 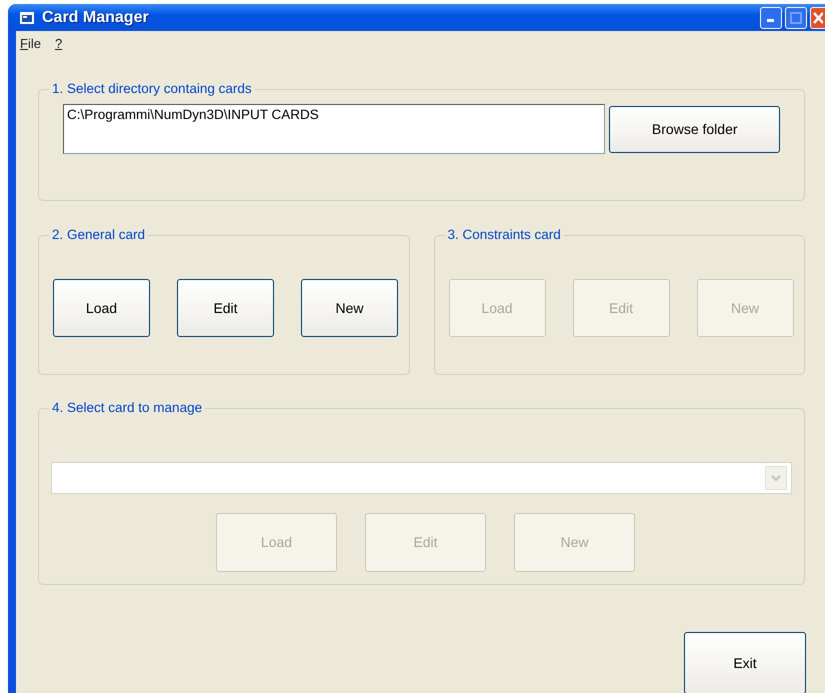 I want to click on window-icon, so click(x=27, y=18).